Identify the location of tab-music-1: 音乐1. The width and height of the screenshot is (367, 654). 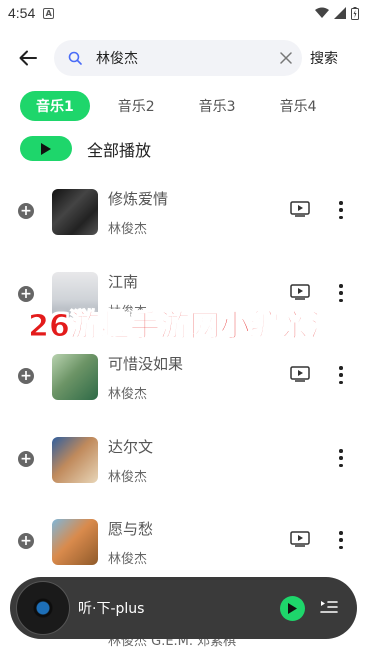
(55, 106).